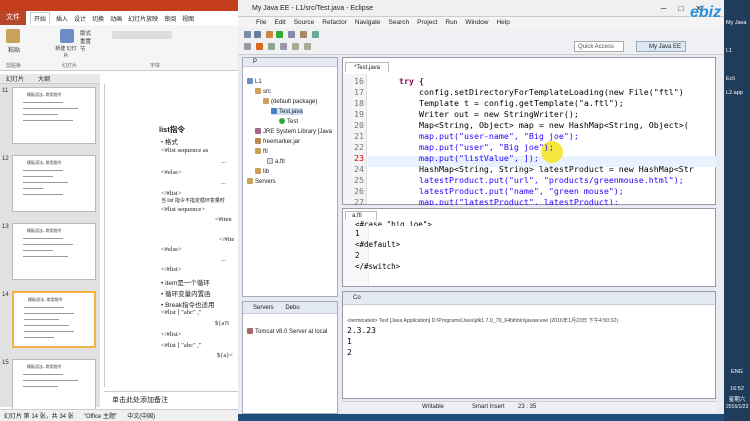  Describe the element at coordinates (288, 121) in the screenshot. I see `tree-item-test-class: Test` at that location.